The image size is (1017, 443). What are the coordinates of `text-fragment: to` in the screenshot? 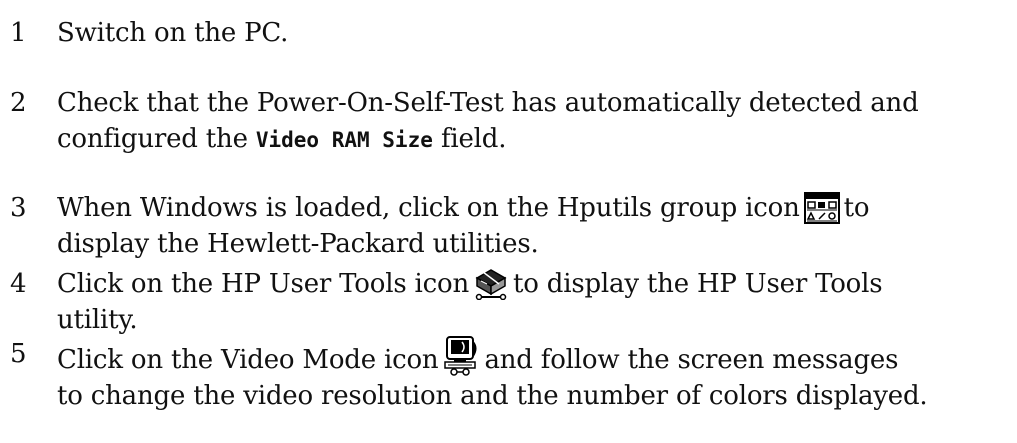 It's located at (856, 208).